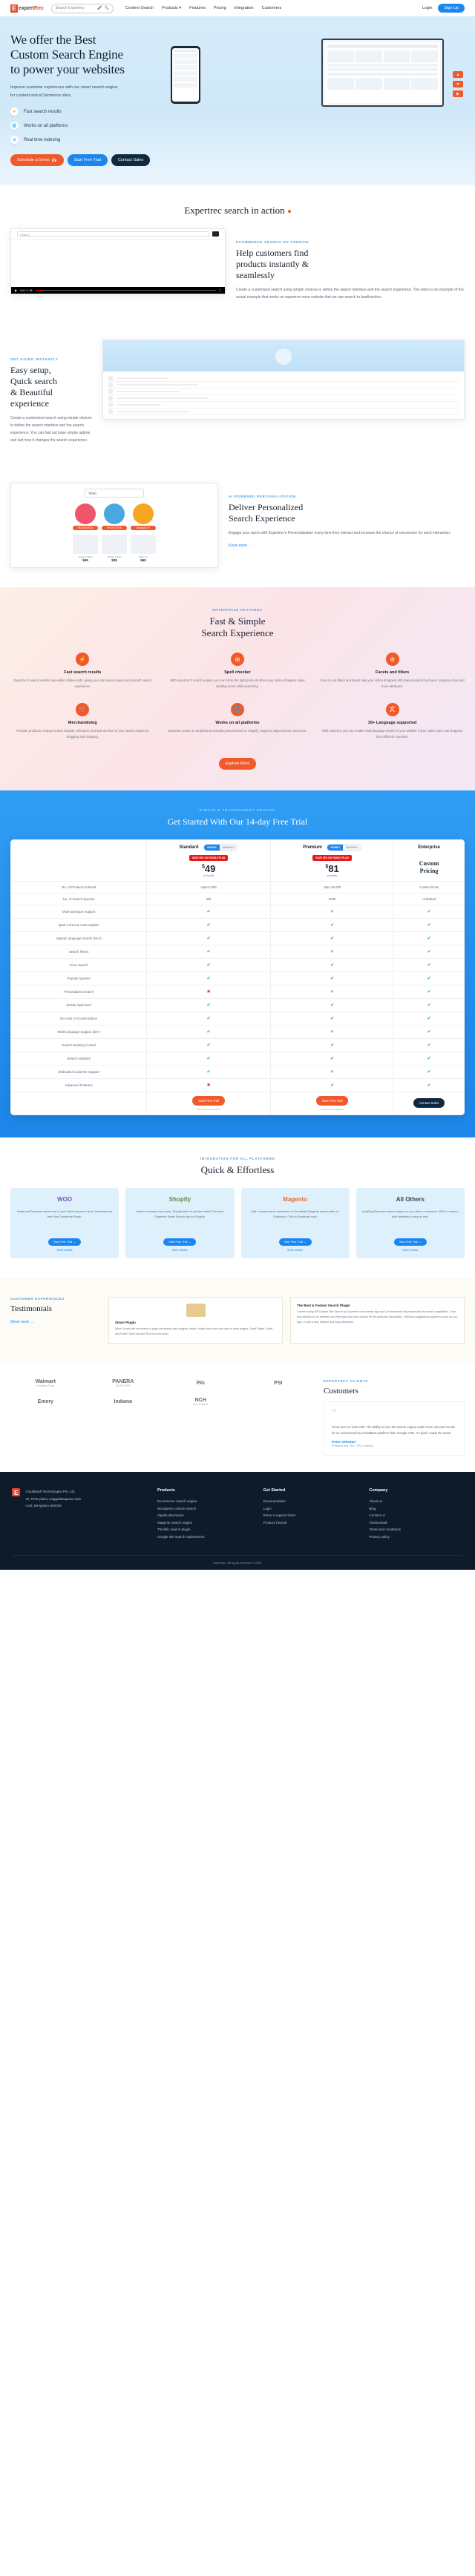 The width and height of the screenshot is (475, 2576). I want to click on feature-label: Mobile Optimized, so click(79, 1004).